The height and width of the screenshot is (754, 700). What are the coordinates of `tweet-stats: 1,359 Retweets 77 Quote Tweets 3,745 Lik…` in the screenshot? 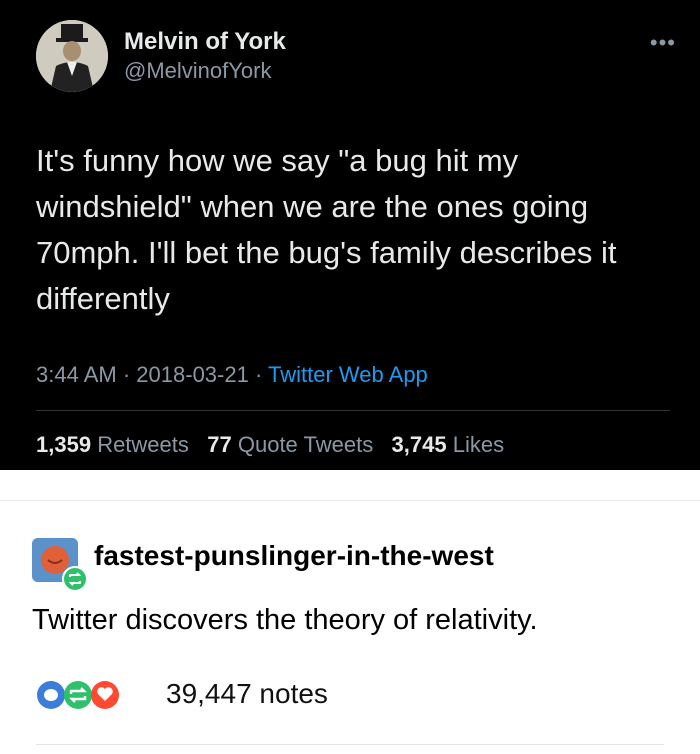 It's located at (270, 445).